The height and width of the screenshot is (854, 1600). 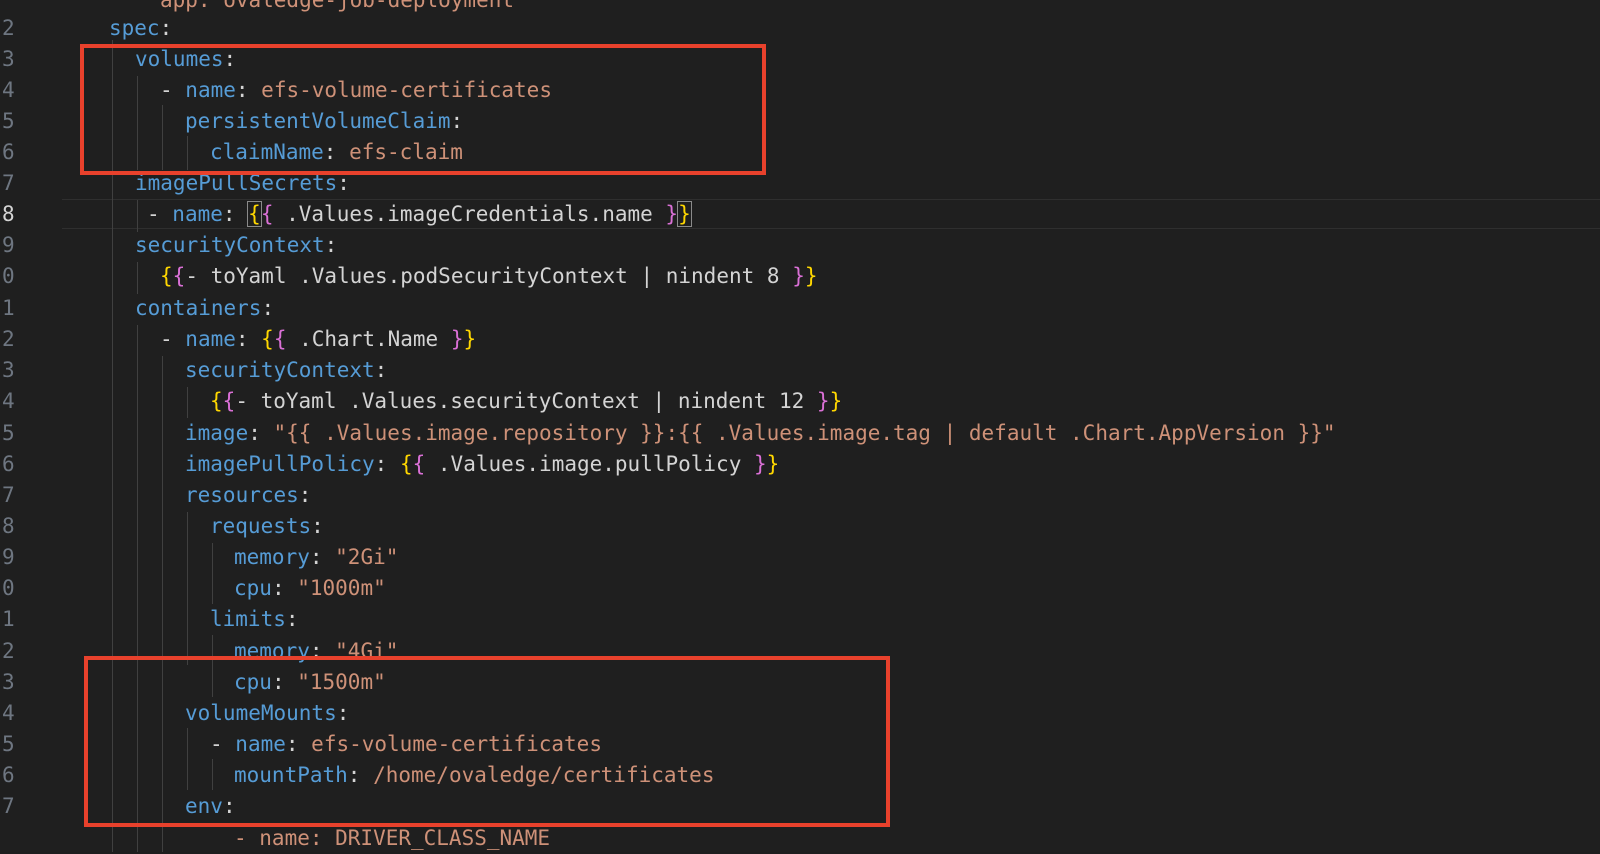 I want to click on yaml-key: requests, so click(x=261, y=526).